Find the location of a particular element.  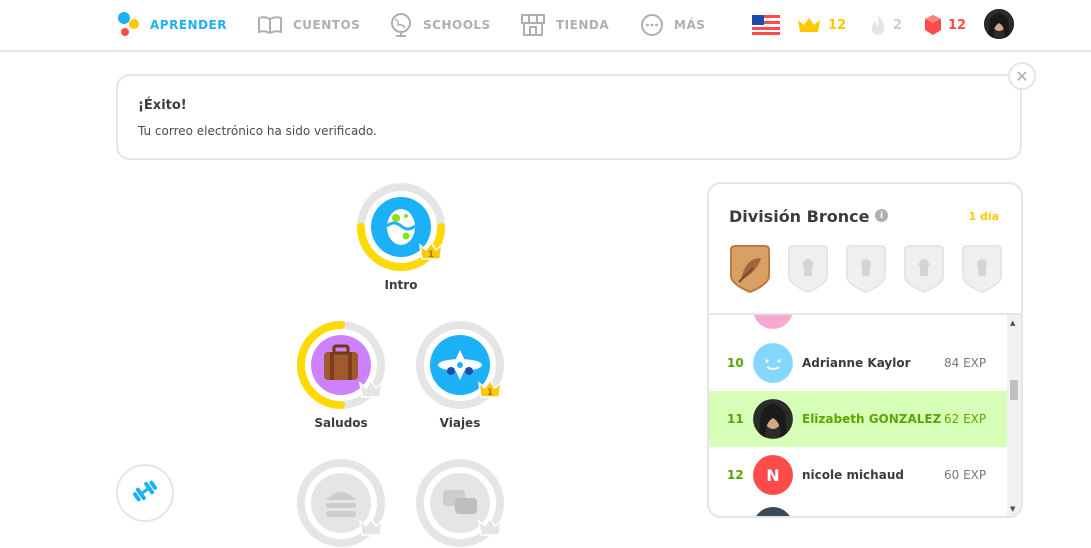

us-flag-icon is located at coordinates (766, 25).